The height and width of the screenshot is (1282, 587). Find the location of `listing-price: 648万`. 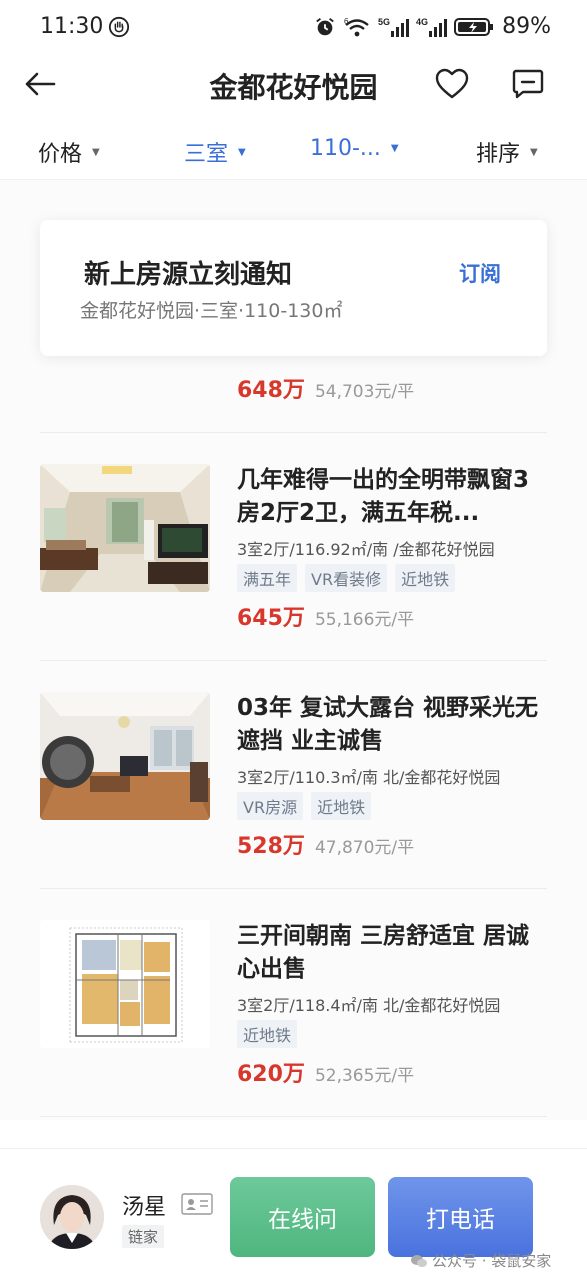

listing-price: 648万 is located at coordinates (271, 390).